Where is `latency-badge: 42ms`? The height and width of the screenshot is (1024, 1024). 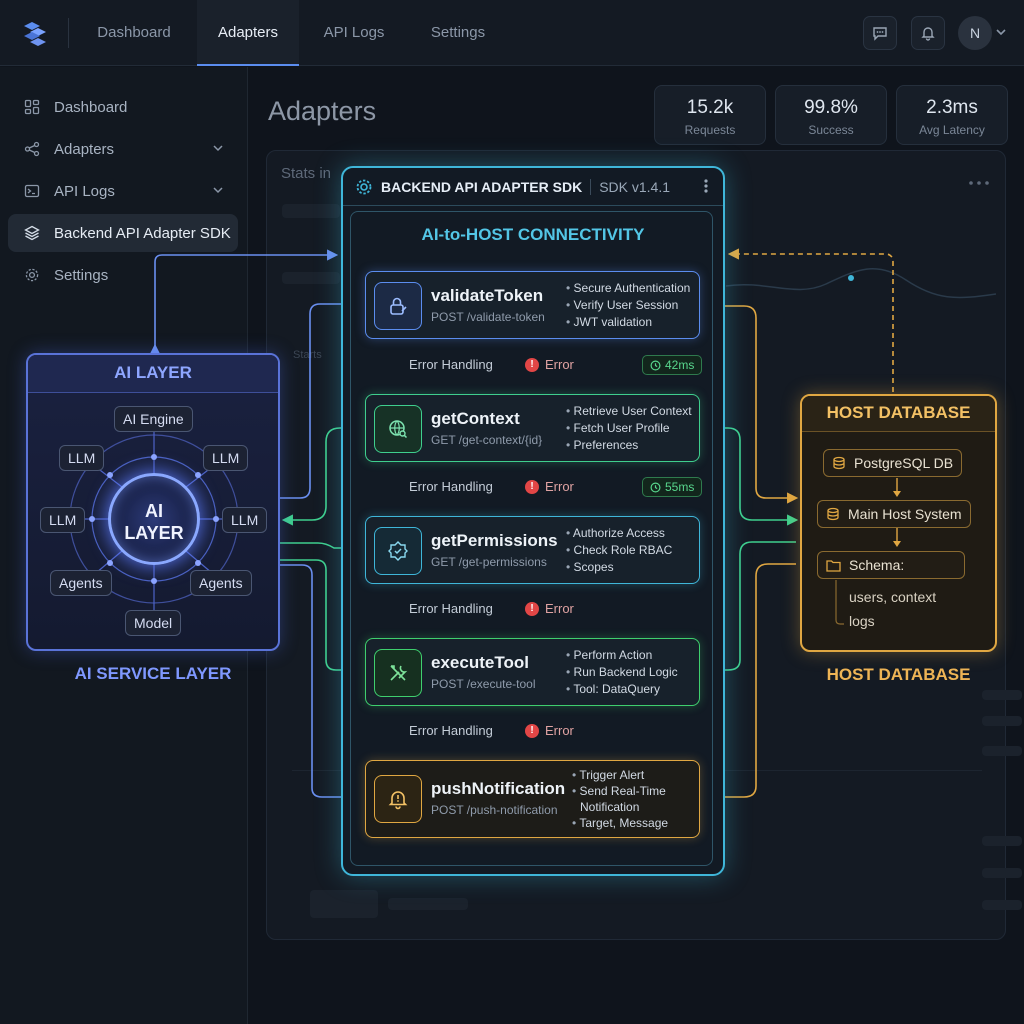
latency-badge: 42ms is located at coordinates (672, 365).